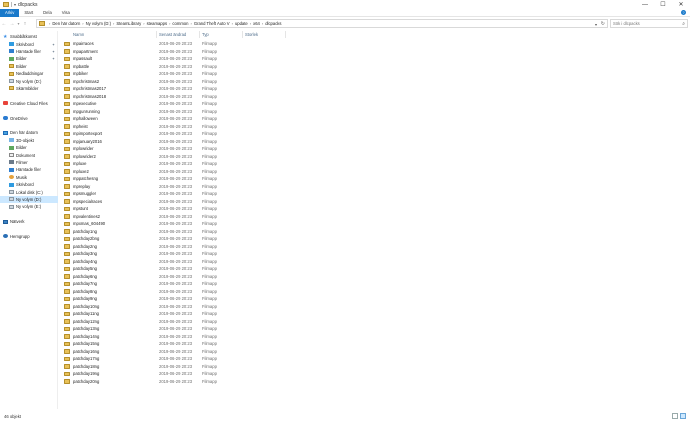  I want to click on table-row: patchday4ng 2019-06-29 20:23 Filmapp, so click(375, 262).